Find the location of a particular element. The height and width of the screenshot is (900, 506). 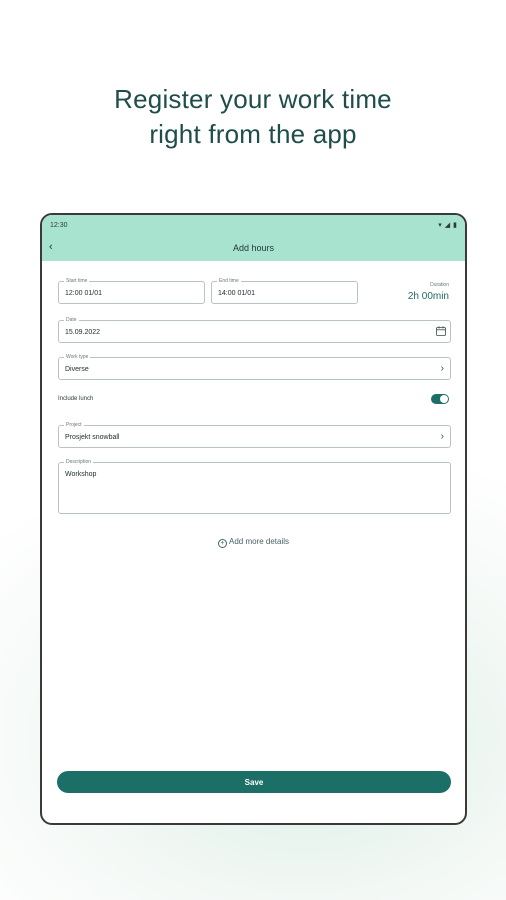

description-value: Workshop is located at coordinates (81, 474).